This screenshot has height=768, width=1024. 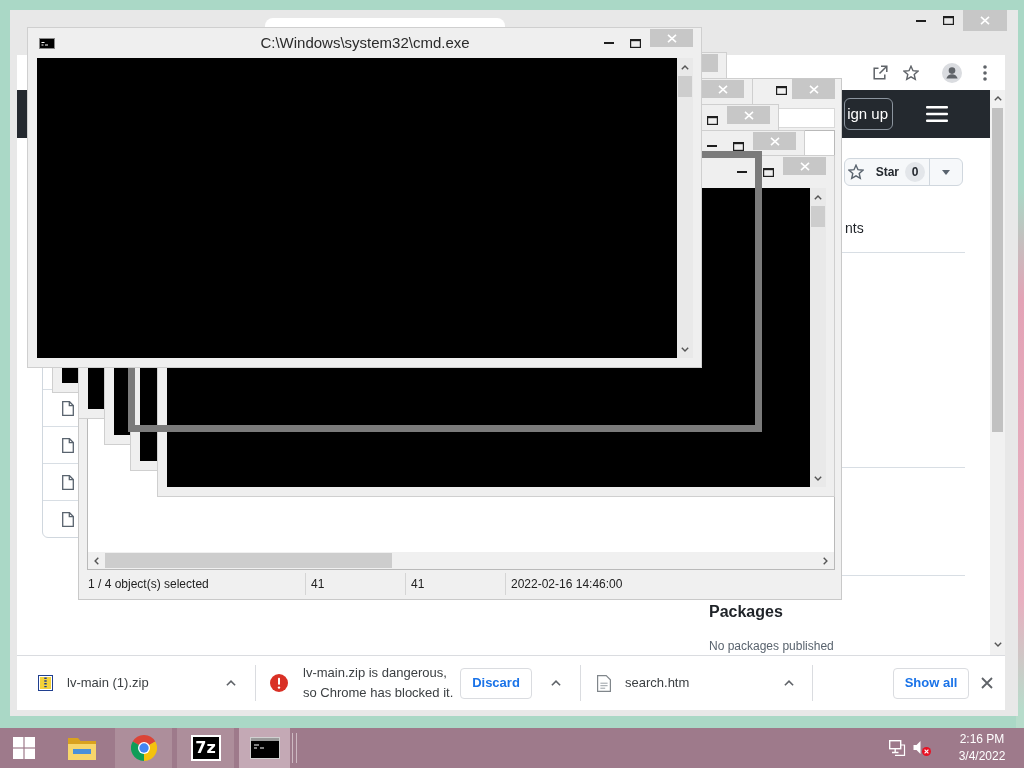 I want to click on sidebar-text: nts, so click(x=854, y=228).